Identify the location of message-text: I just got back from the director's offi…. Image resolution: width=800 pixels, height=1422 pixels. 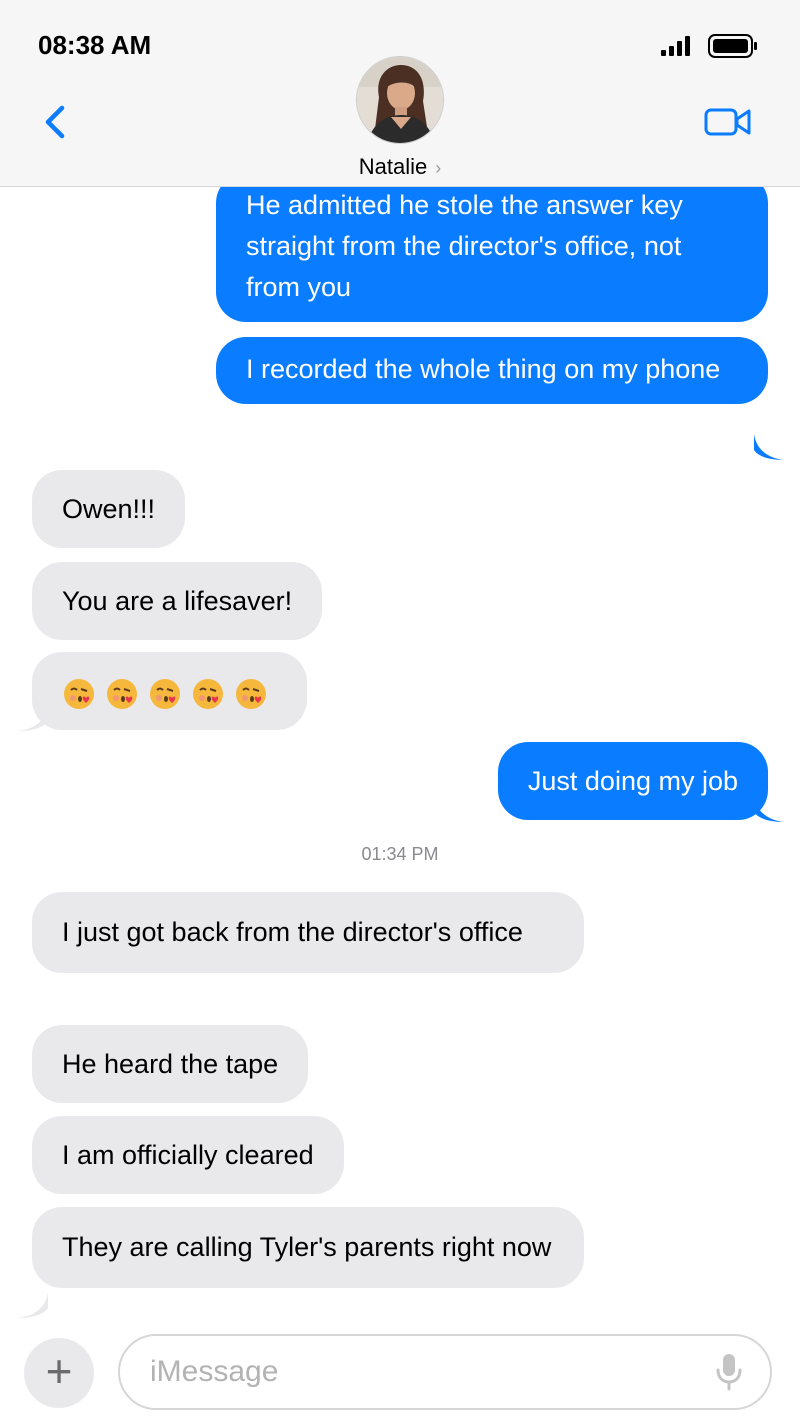
(292, 932).